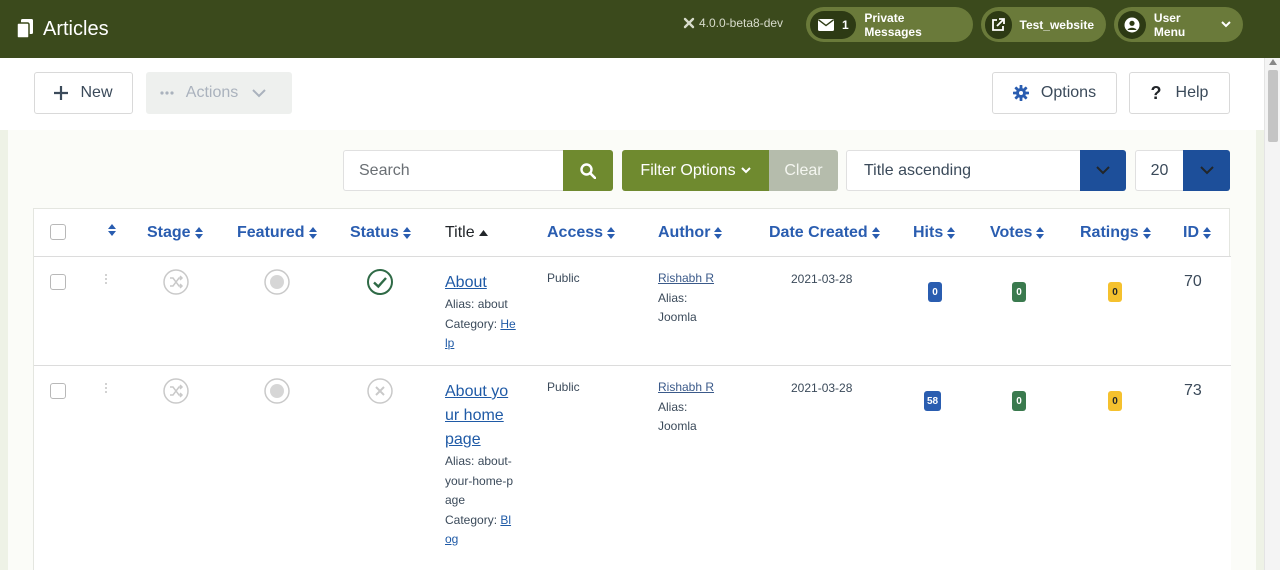  What do you see at coordinates (935, 292) in the screenshot?
I see `hits-badge: 0` at bounding box center [935, 292].